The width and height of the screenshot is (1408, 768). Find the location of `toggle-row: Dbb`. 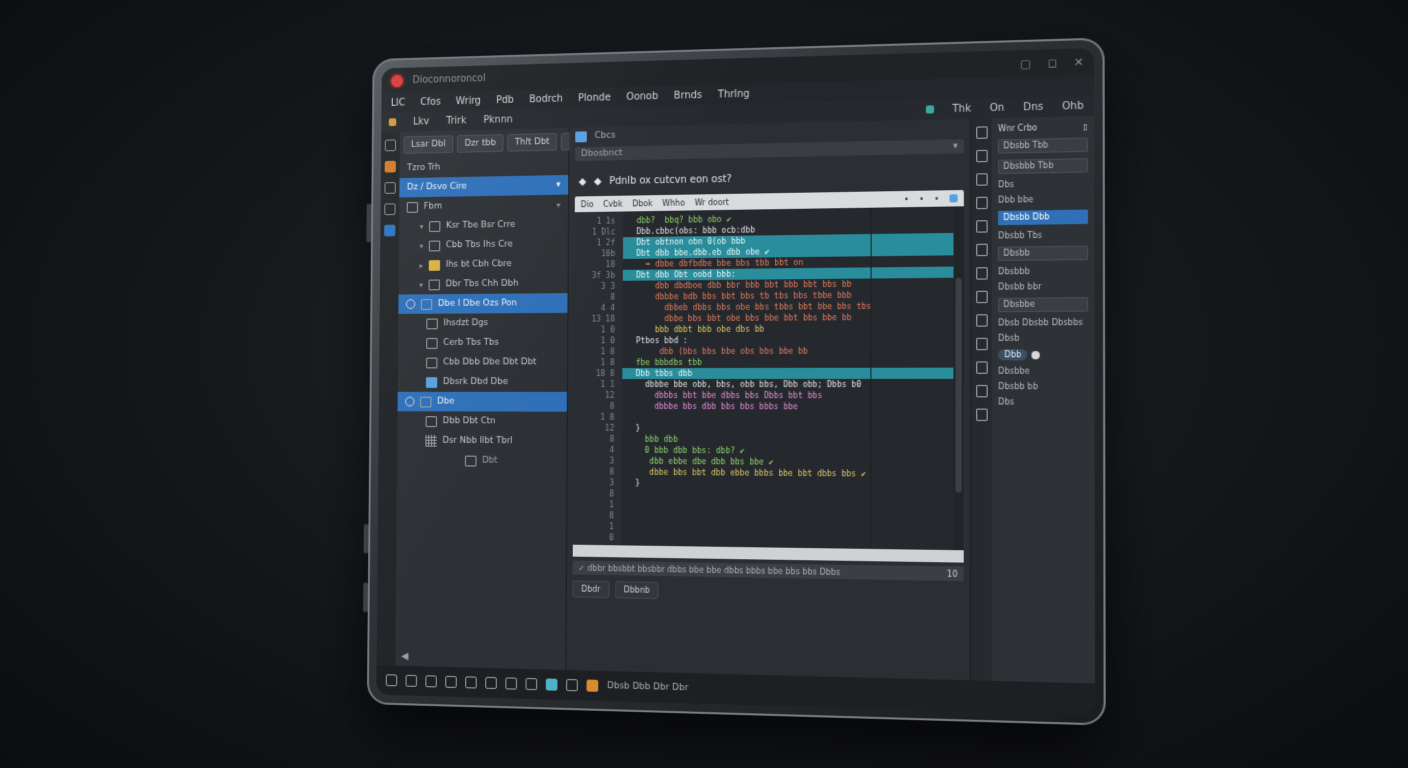

toggle-row: Dbb is located at coordinates (1043, 355).